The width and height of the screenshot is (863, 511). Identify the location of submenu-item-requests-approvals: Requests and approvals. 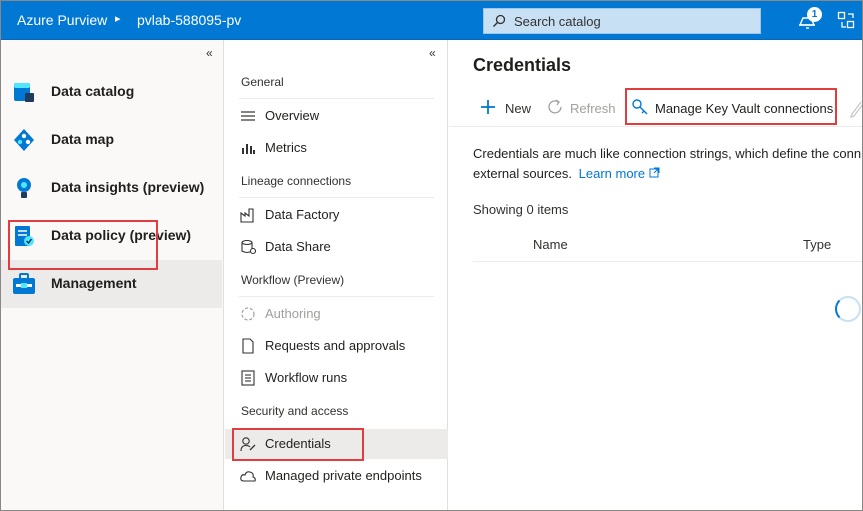
(336, 346).